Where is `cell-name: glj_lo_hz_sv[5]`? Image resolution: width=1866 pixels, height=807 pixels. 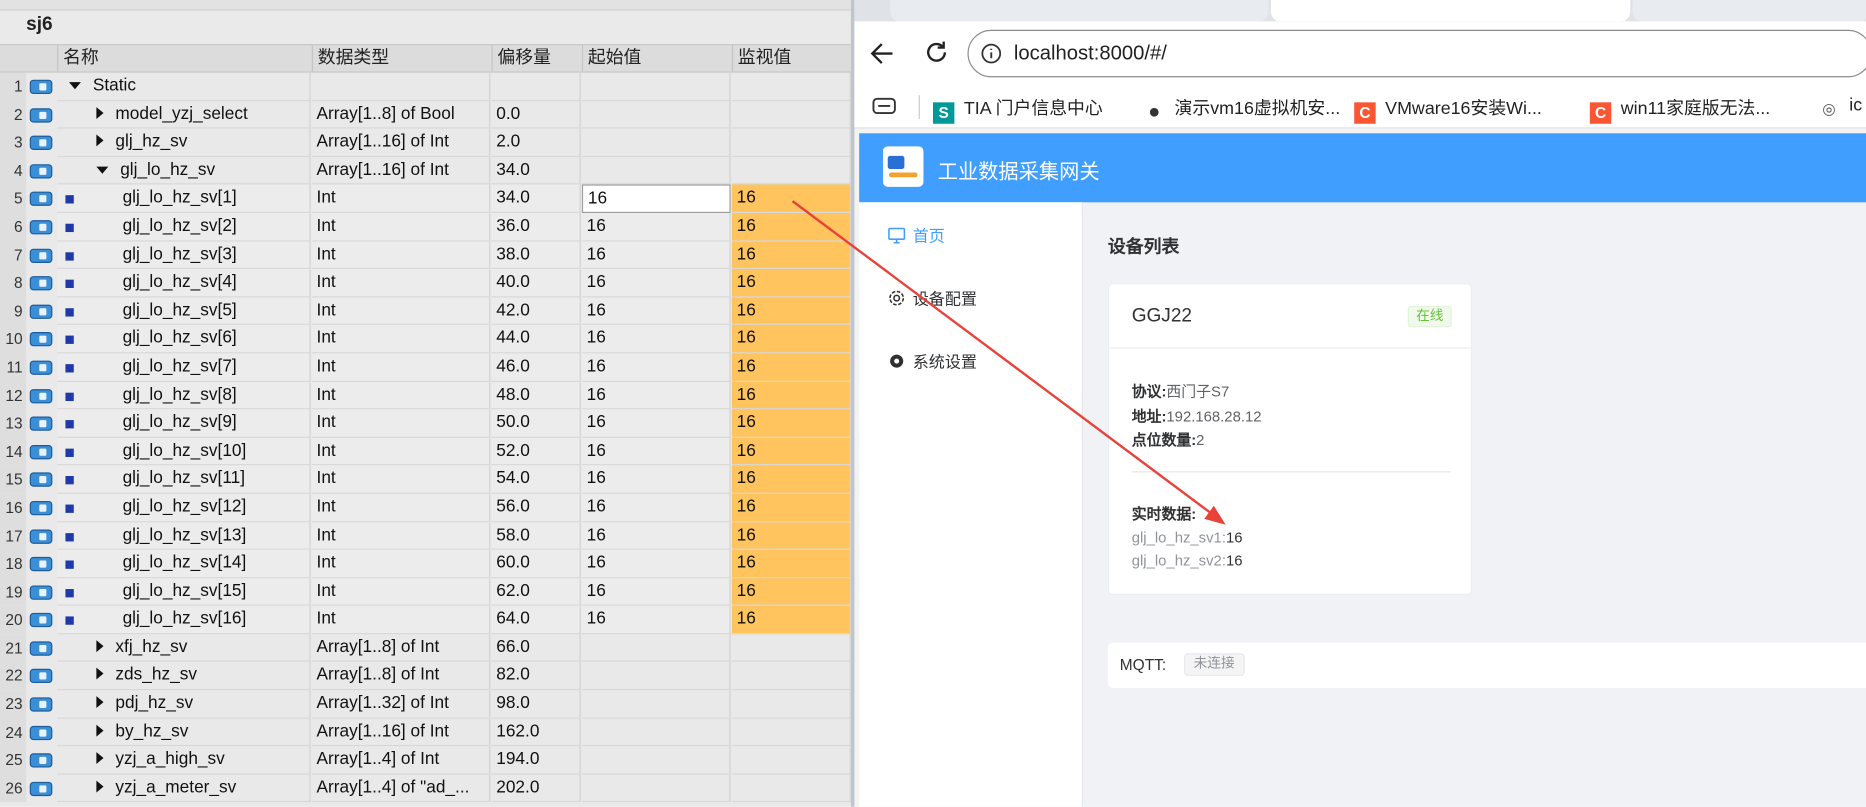 cell-name: glj_lo_hz_sv[5] is located at coordinates (184, 311).